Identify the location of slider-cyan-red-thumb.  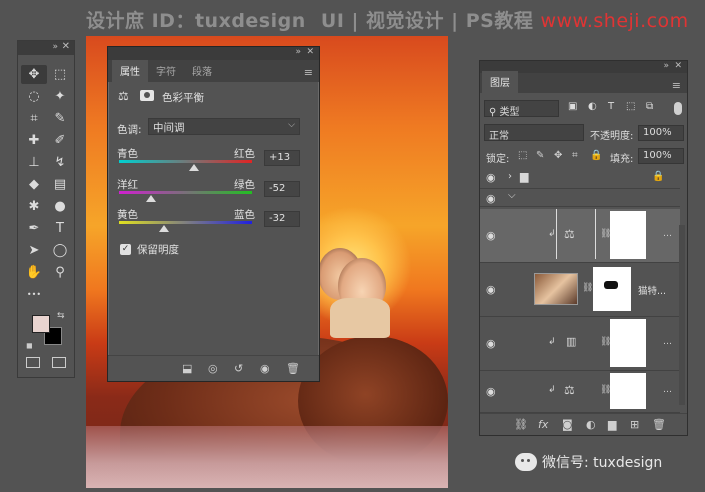
(194, 167).